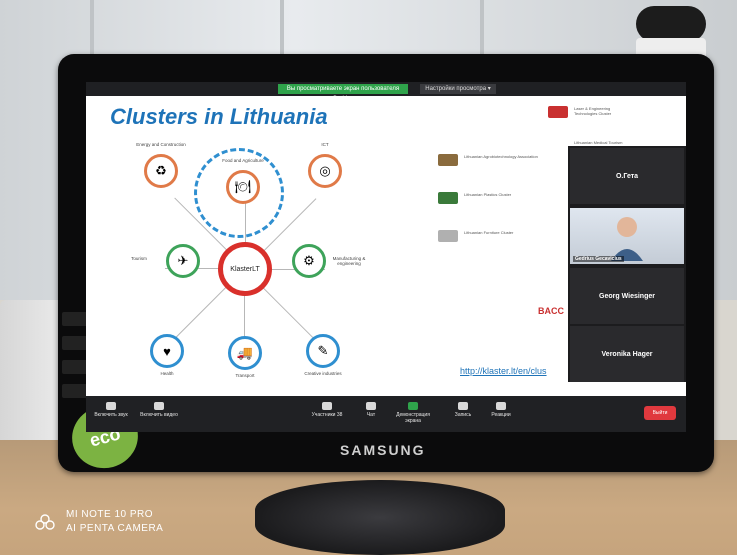 This screenshot has width=737, height=555. What do you see at coordinates (660, 413) in the screenshot?
I see `leave-button: Выйти` at bounding box center [660, 413].